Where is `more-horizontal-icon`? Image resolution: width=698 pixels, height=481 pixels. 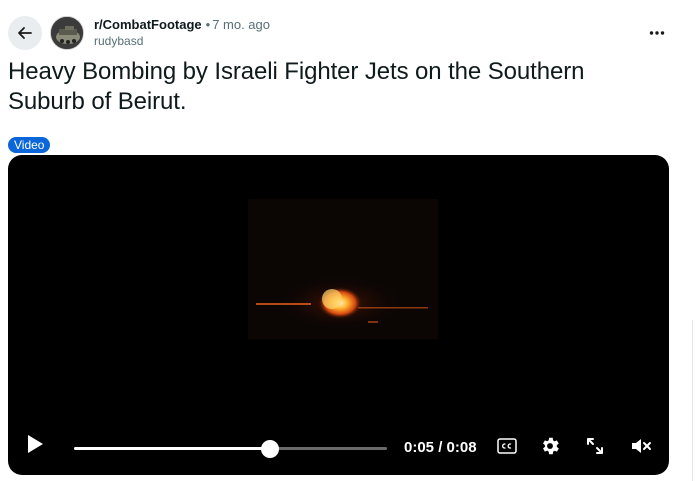 more-horizontal-icon is located at coordinates (657, 33).